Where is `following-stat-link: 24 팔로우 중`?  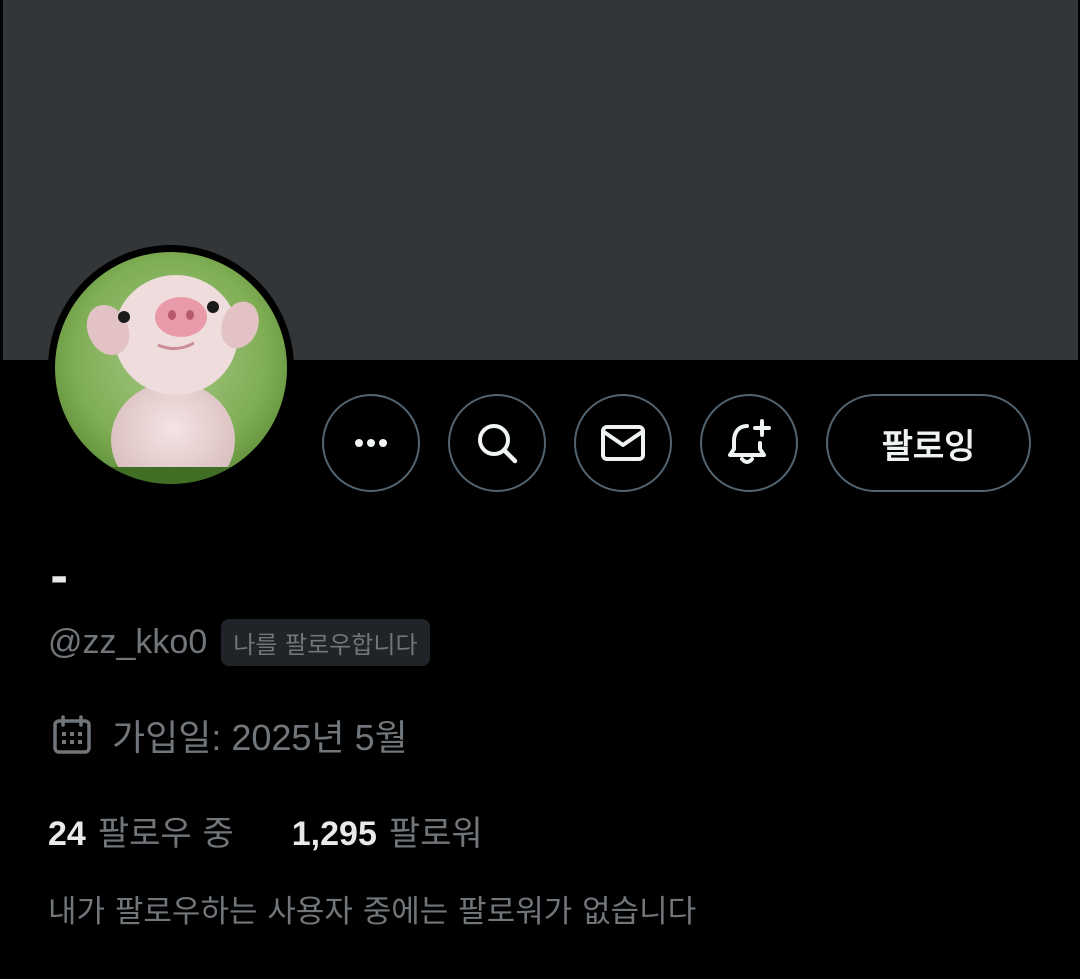
following-stat-link: 24 팔로우 중 is located at coordinates (141, 830).